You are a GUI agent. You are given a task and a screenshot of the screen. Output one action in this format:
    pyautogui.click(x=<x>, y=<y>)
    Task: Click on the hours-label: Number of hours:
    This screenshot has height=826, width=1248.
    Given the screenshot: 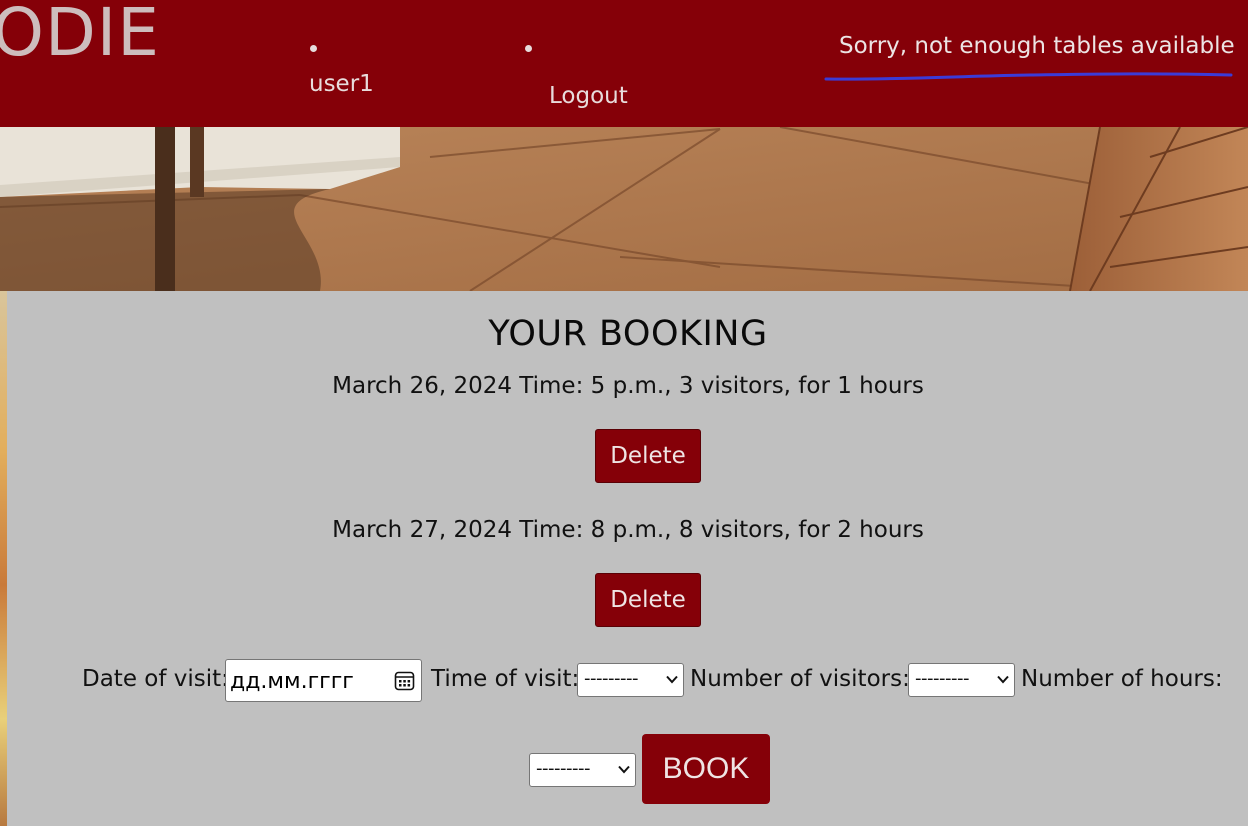 What is the action you would take?
    pyautogui.click(x=1122, y=679)
    